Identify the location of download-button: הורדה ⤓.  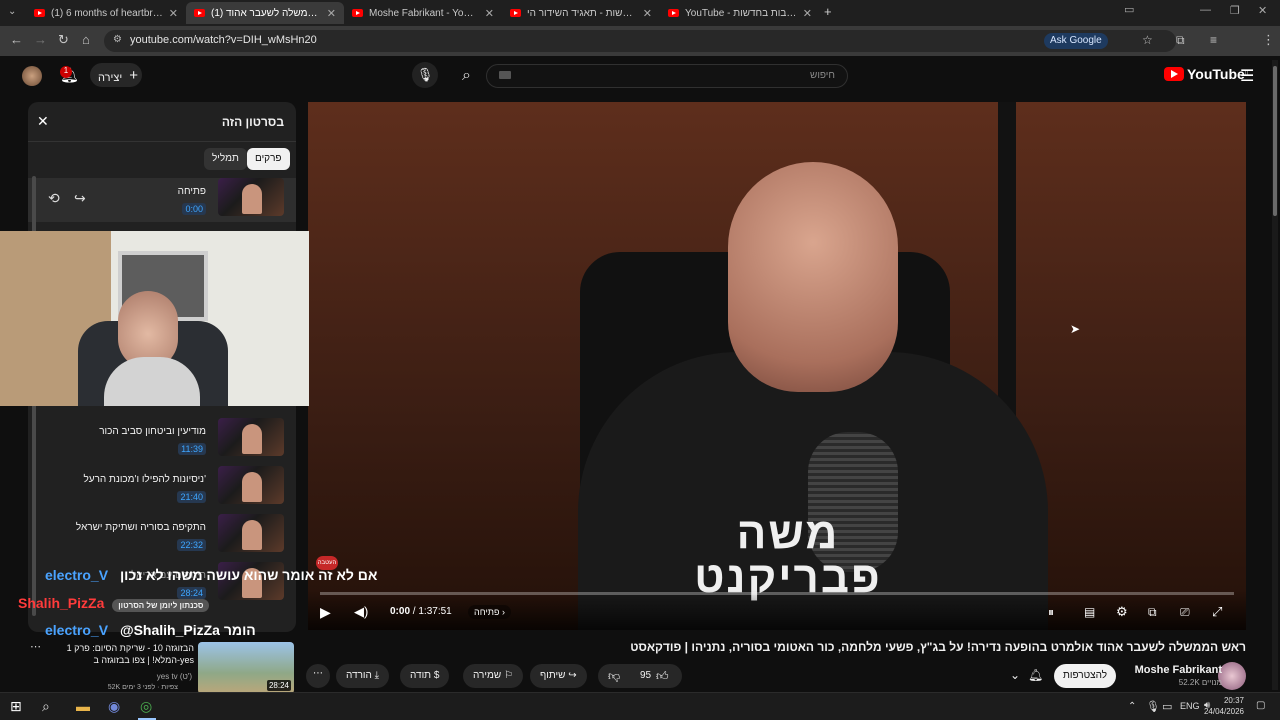
(363, 676).